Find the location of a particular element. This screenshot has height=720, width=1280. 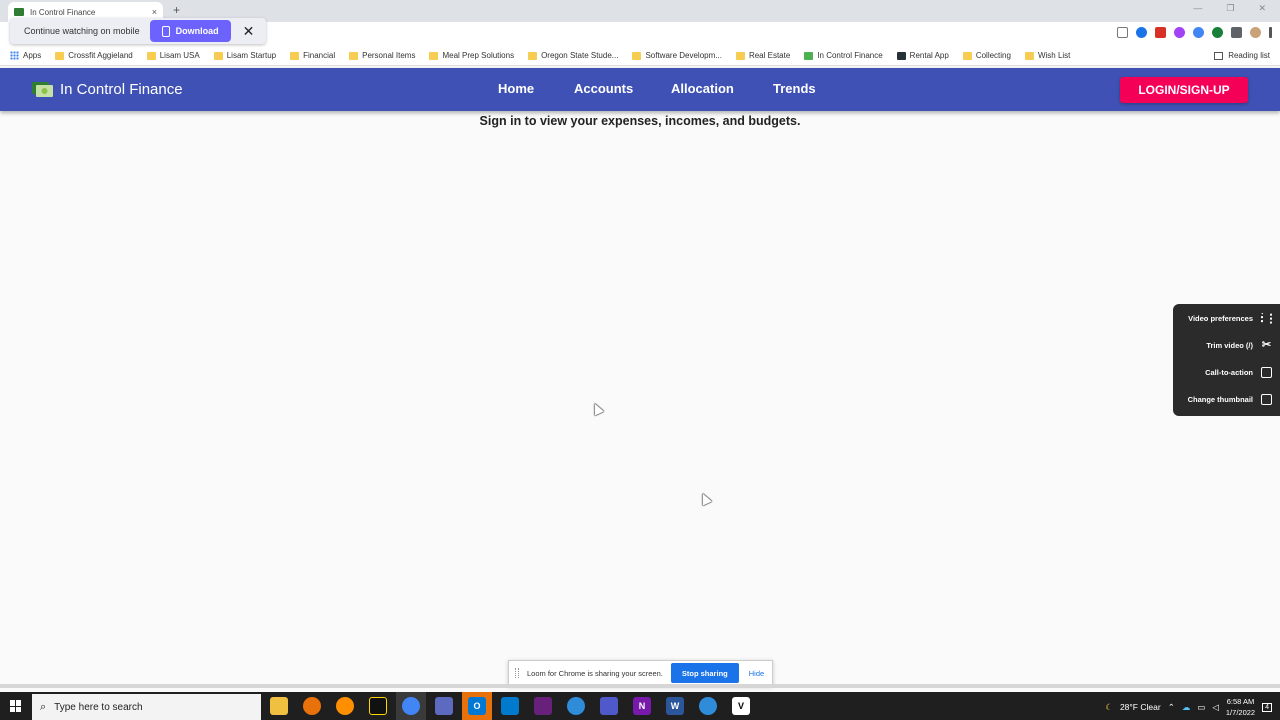

taskbar-search: ⌕ Type here to search is located at coordinates (146, 707).